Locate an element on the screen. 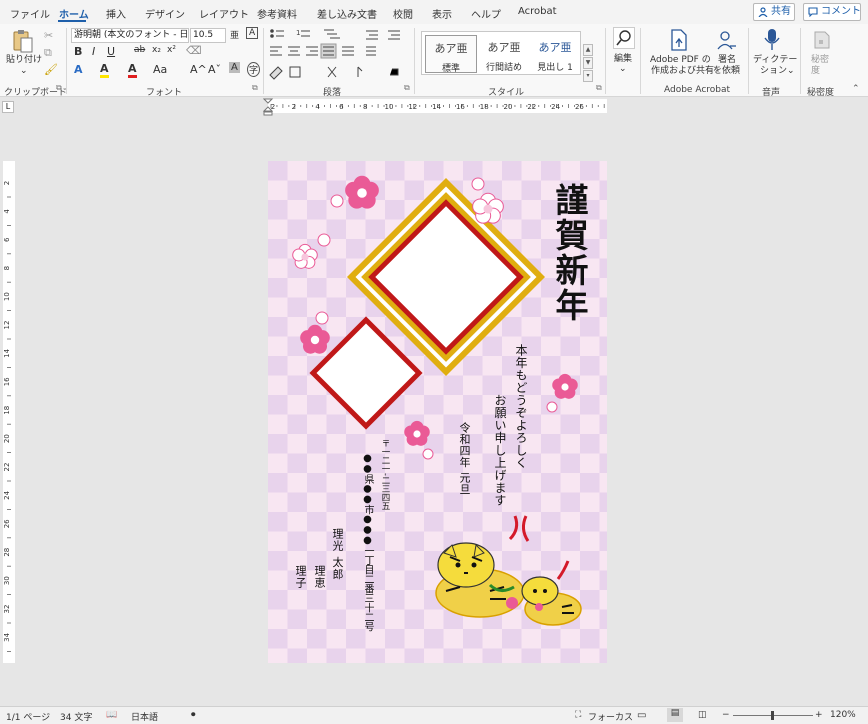 Image resolution: width=868 pixels, height=724 pixels. char-border-icon: A is located at coordinates (252, 33).